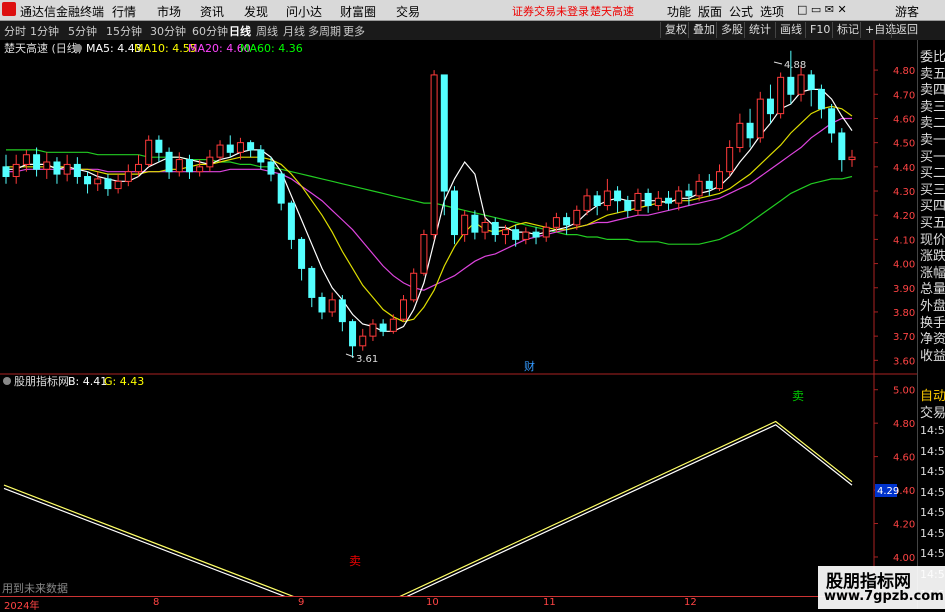  What do you see at coordinates (904, 361) in the screenshot?
I see `price-tick-label: 3.60` at bounding box center [904, 361].